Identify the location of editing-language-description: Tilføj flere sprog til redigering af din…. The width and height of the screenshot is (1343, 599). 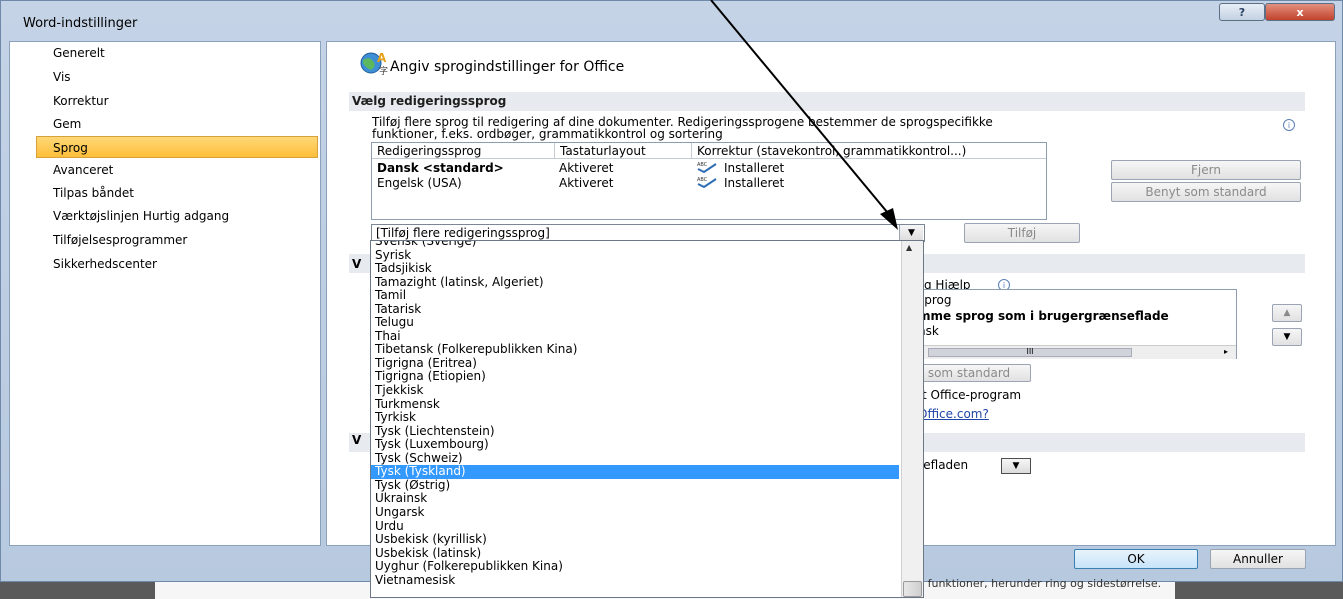
(682, 128).